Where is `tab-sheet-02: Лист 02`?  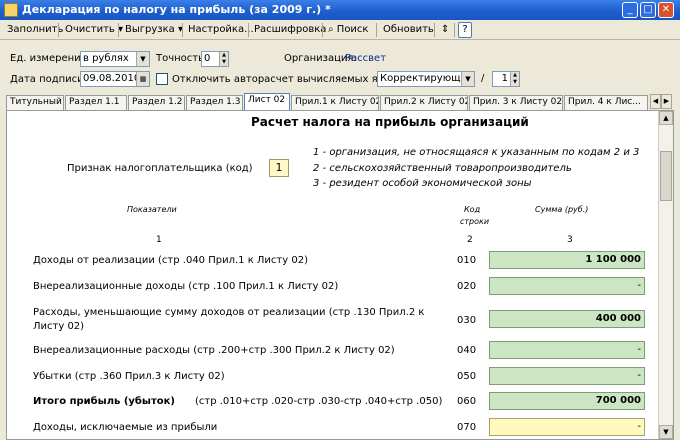
tab-sheet-02: Лист 02 is located at coordinates (267, 101).